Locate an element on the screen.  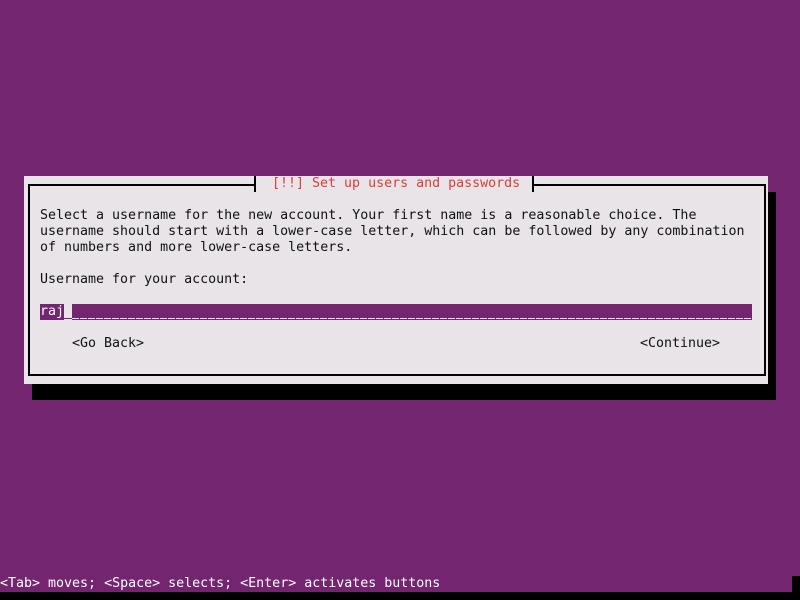
username-label: Username for your account: is located at coordinates (144, 279).